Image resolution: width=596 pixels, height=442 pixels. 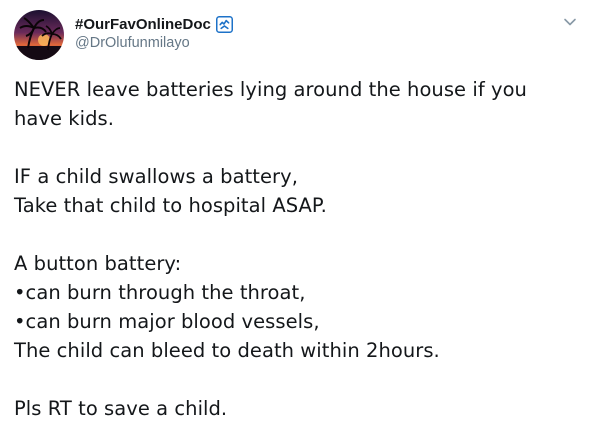 What do you see at coordinates (299, 35) in the screenshot?
I see `tweet-header: #OurFavOnlineDoc @DrOlufunmilayo` at bounding box center [299, 35].